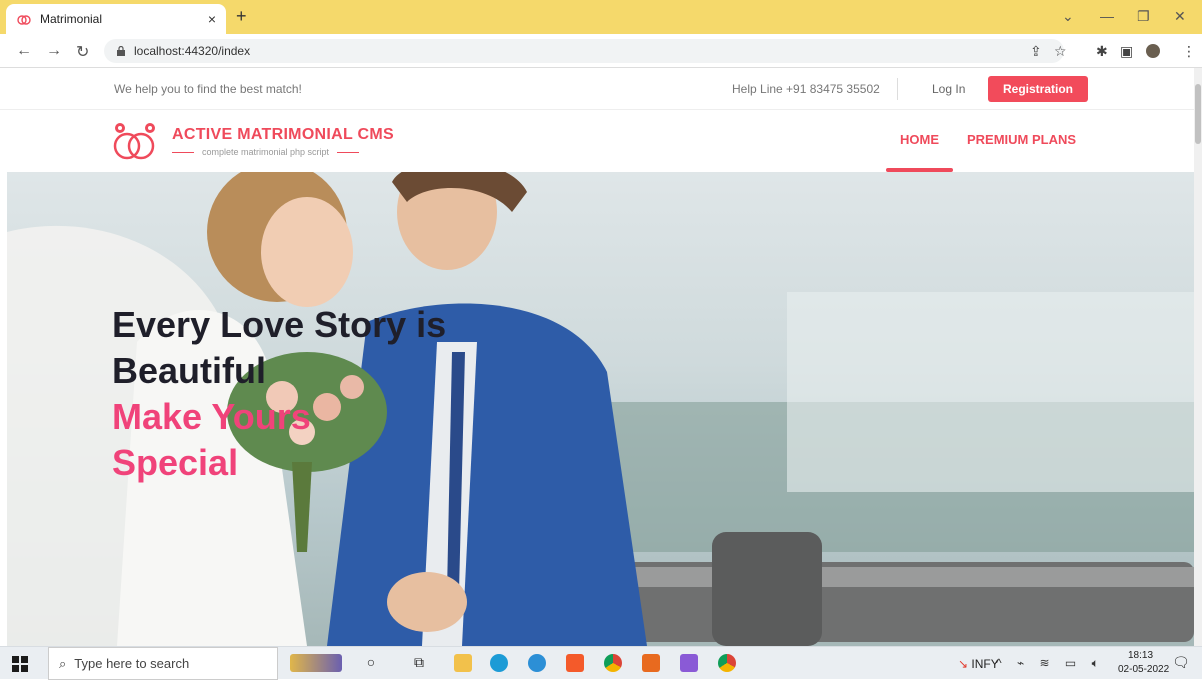 This screenshot has height=680, width=1202. Describe the element at coordinates (1180, 16) in the screenshot. I see `close-window-icon: ✕` at that location.